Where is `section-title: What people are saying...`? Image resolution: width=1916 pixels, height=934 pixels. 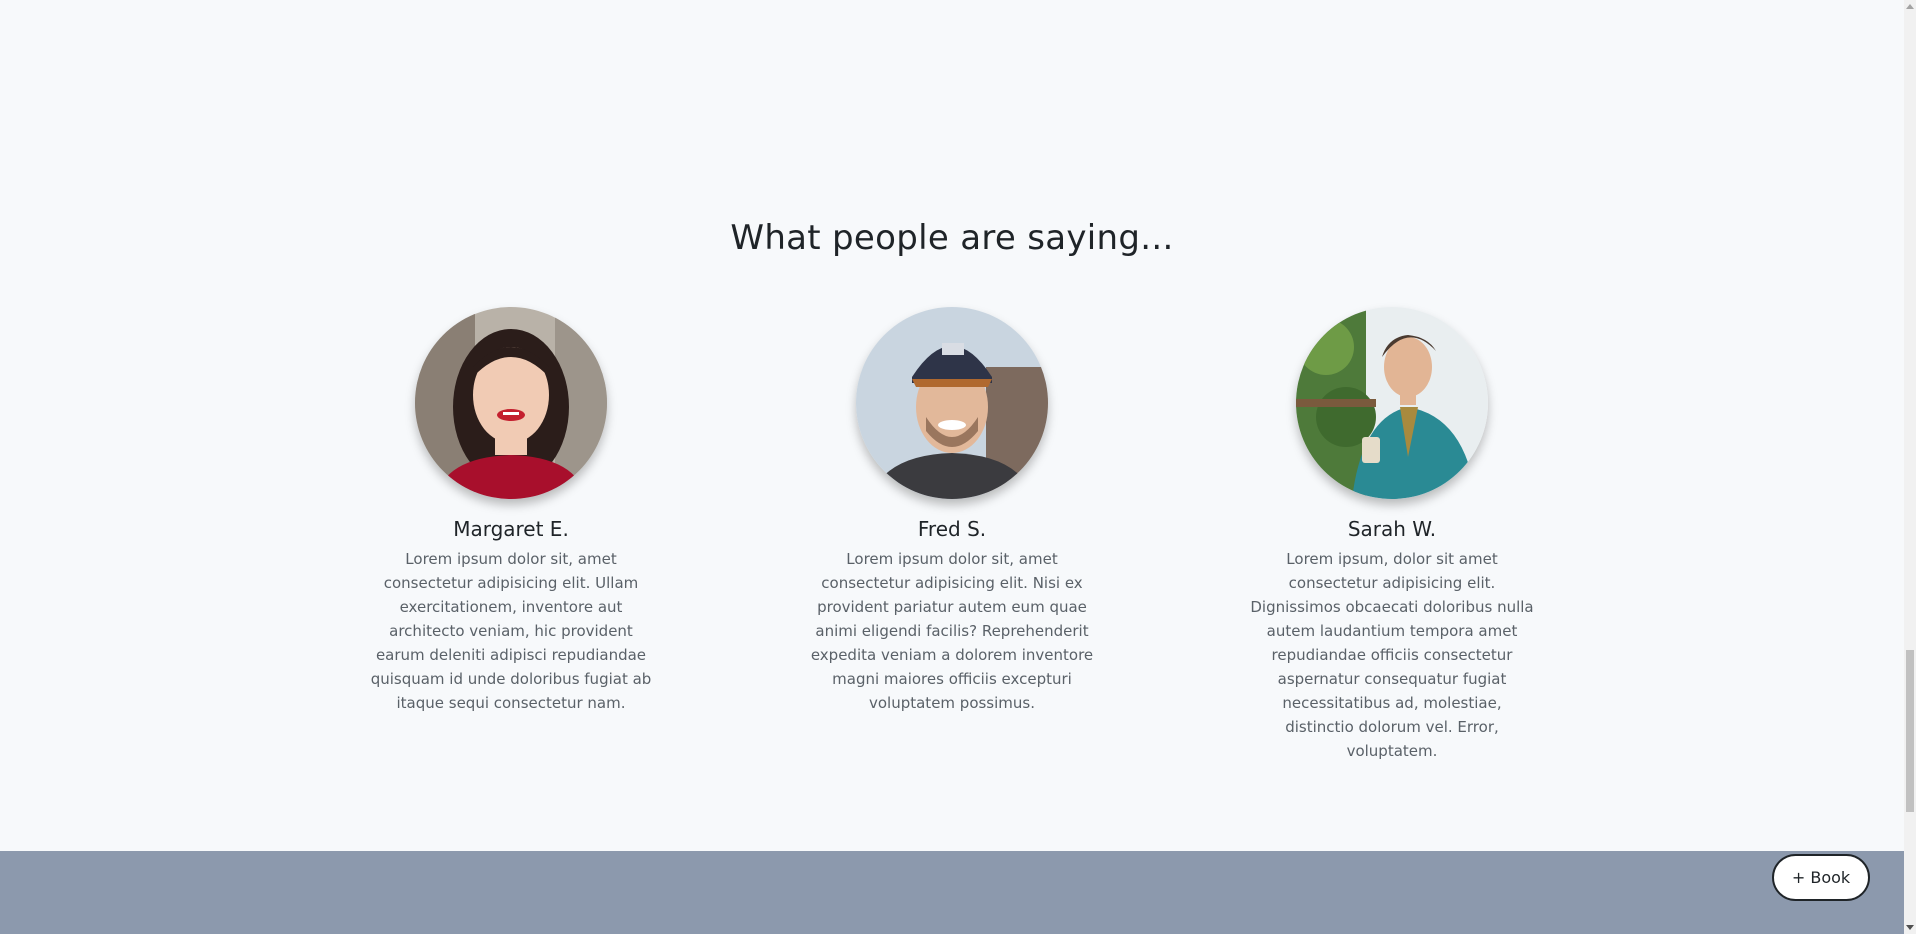 section-title: What people are saying... is located at coordinates (952, 238).